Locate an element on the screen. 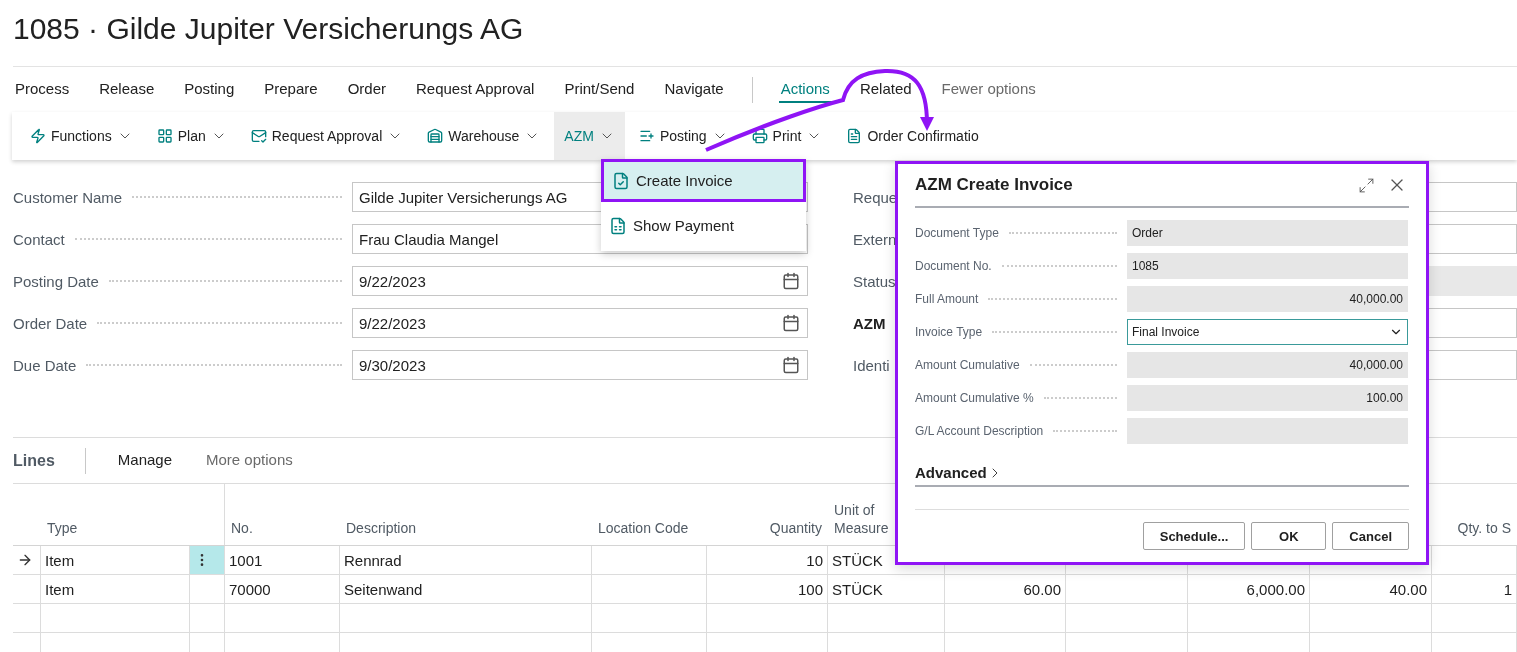 Image resolution: width=1517 pixels, height=652 pixels. dialog-button: Cancel is located at coordinates (1370, 536).